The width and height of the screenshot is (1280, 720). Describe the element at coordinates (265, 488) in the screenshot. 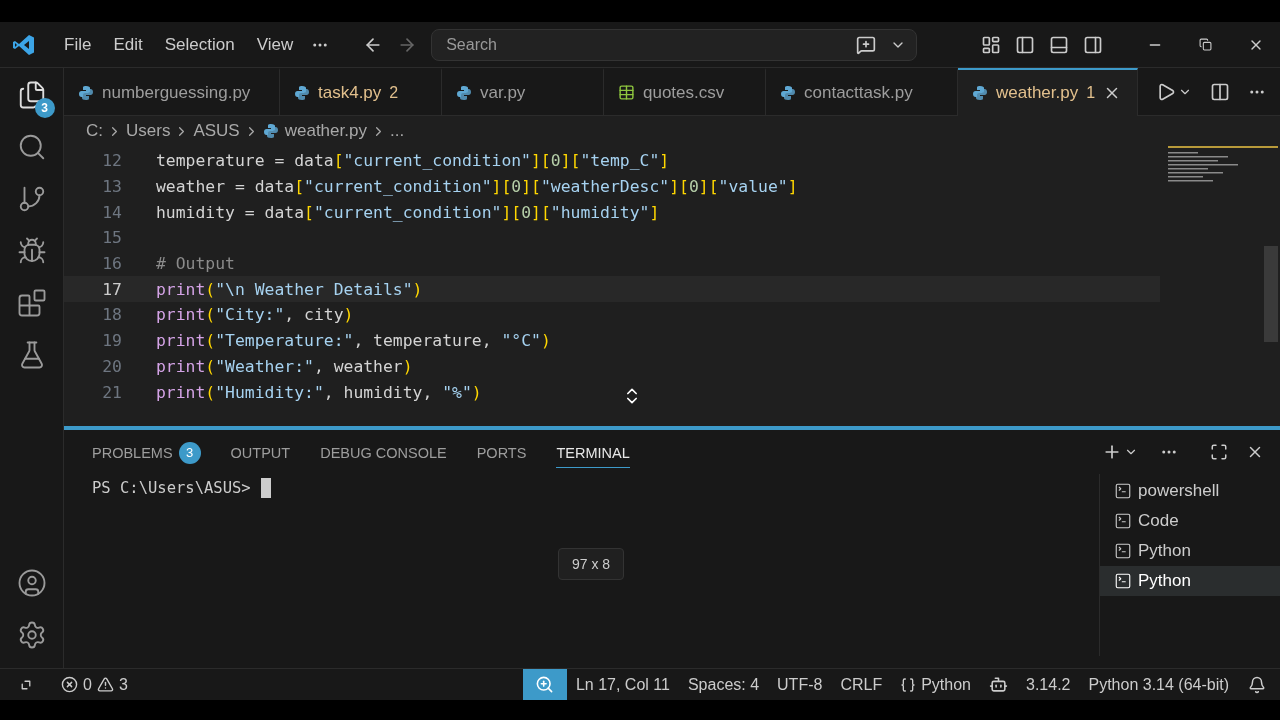

I see `terminal-cursor` at that location.